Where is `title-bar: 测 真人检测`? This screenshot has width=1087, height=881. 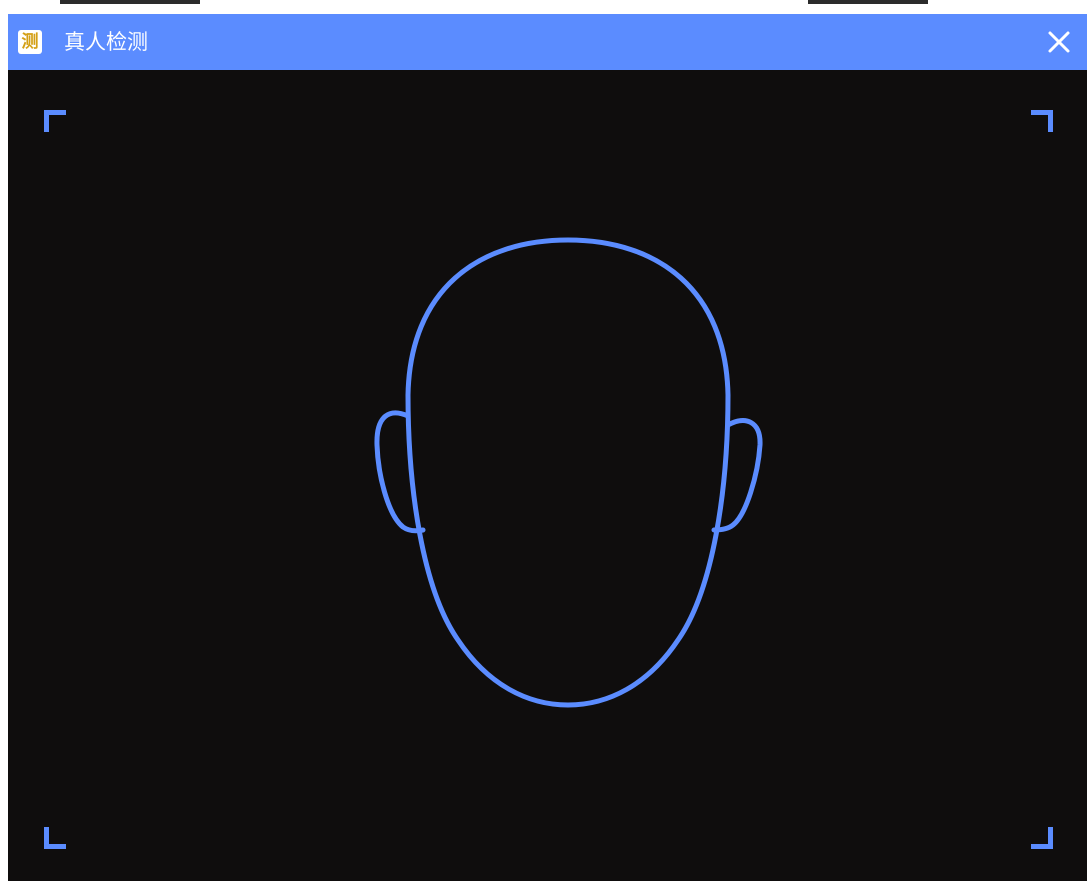 title-bar: 测 真人检测 is located at coordinates (547, 42).